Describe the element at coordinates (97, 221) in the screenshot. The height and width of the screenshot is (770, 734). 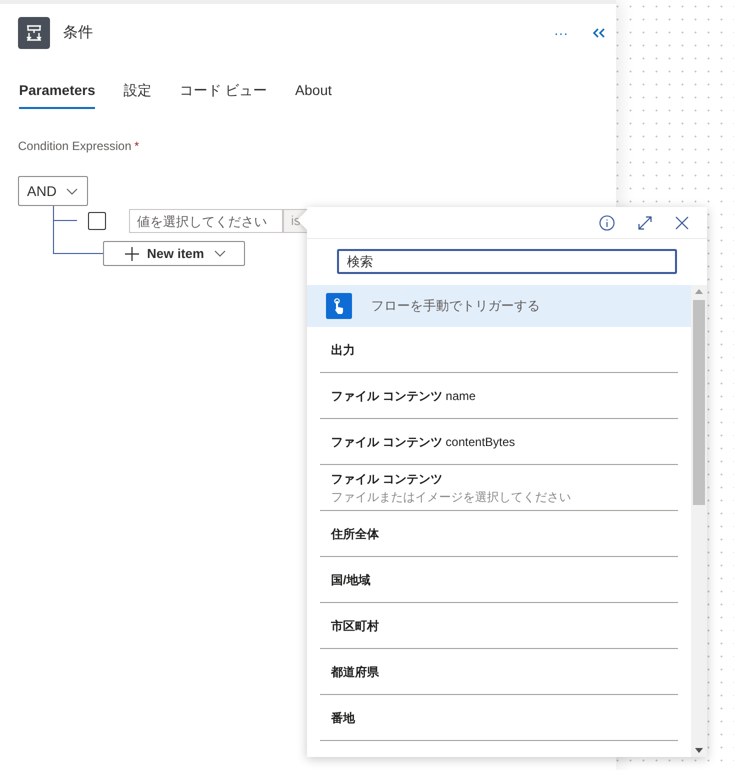
I see `checkbox` at that location.